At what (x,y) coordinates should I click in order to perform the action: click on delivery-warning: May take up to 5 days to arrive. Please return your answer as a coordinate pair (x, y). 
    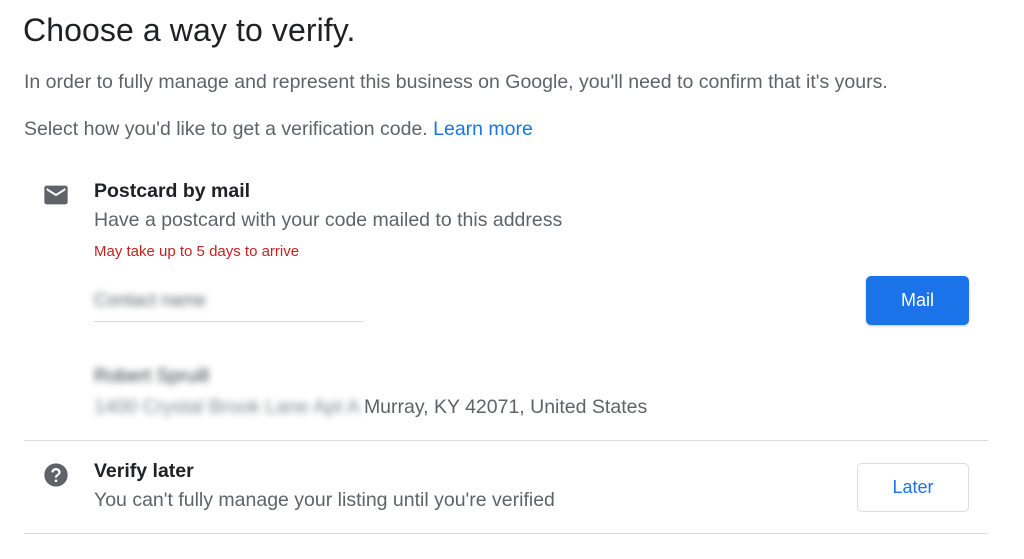
    Looking at the image, I should click on (197, 251).